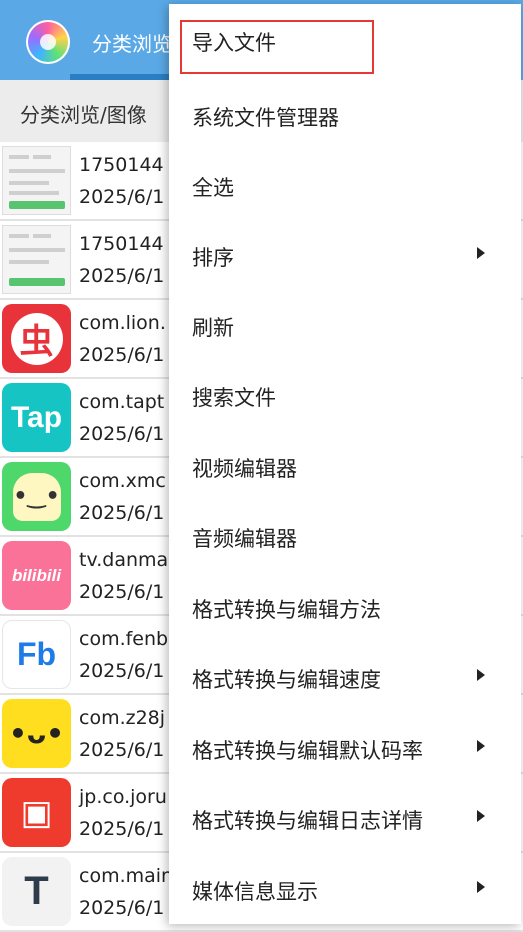 Image resolution: width=523 pixels, height=932 pixels. What do you see at coordinates (122, 718) in the screenshot?
I see `file-name: com.z28j` at bounding box center [122, 718].